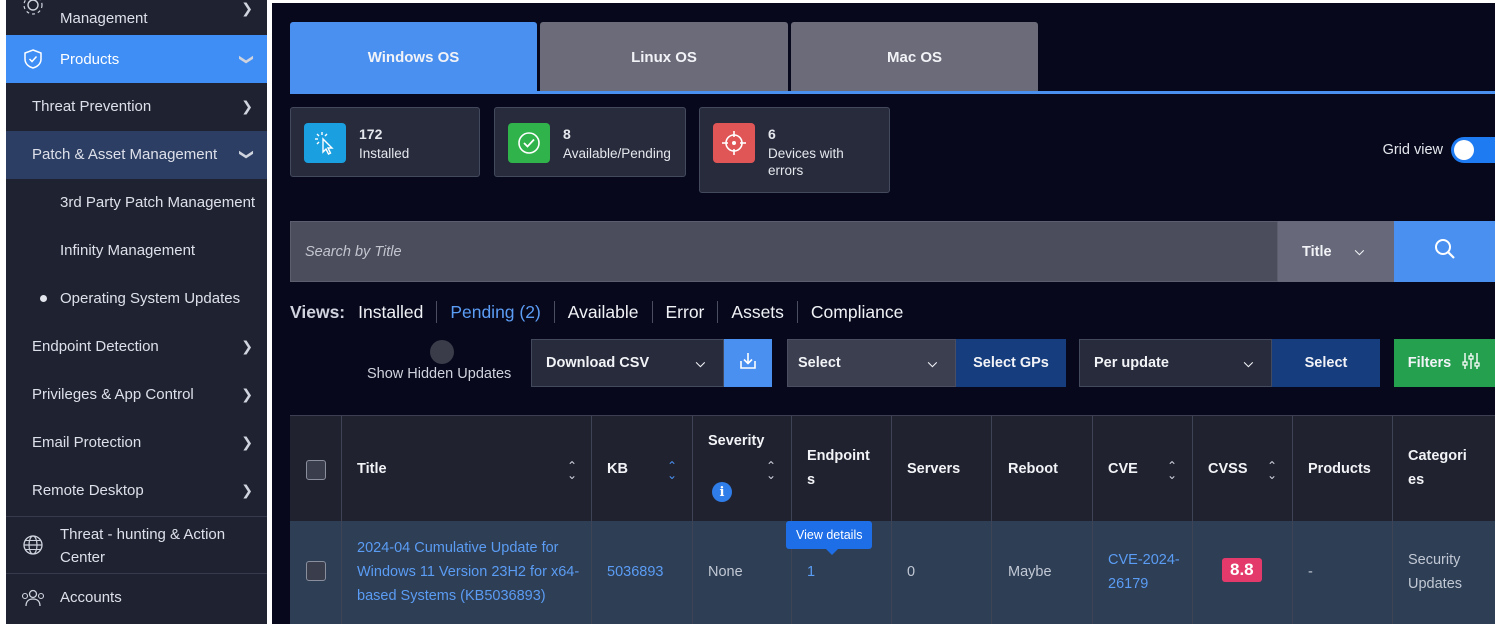  I want to click on header-servers: Servers, so click(933, 469).